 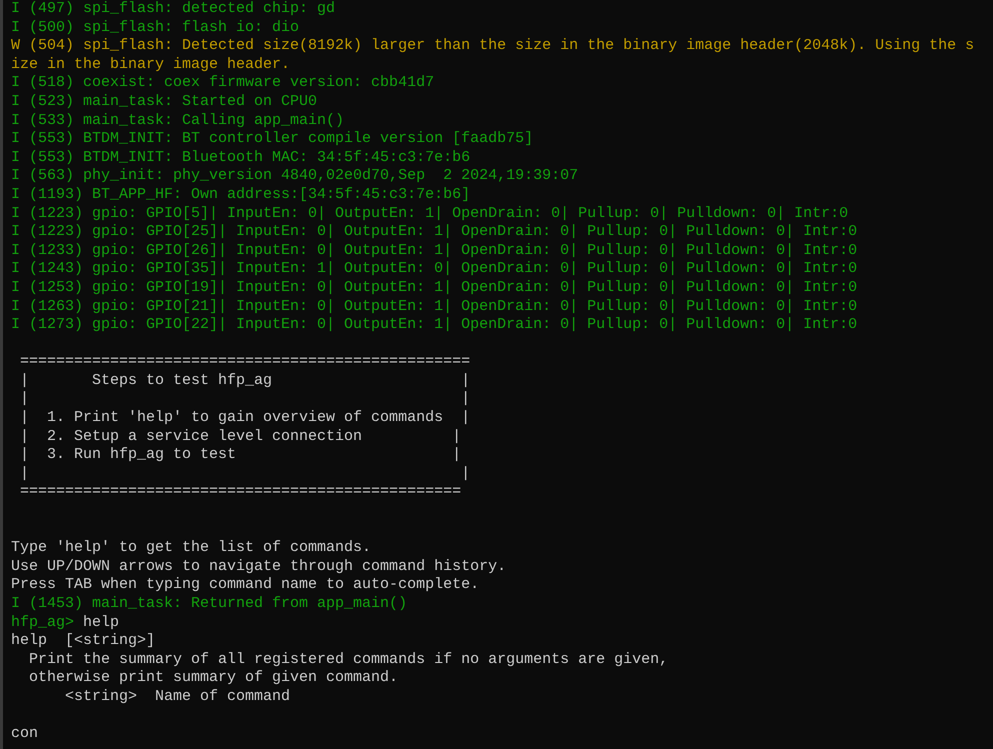 What do you see at coordinates (434, 250) in the screenshot?
I see `log-line: I (1233) gpio: GPIO[26]| InputEn: 0| OutputEn: 1| OpenDrain: 0| Pullup: 0| Pulldown: 0| Intr:0` at bounding box center [434, 250].